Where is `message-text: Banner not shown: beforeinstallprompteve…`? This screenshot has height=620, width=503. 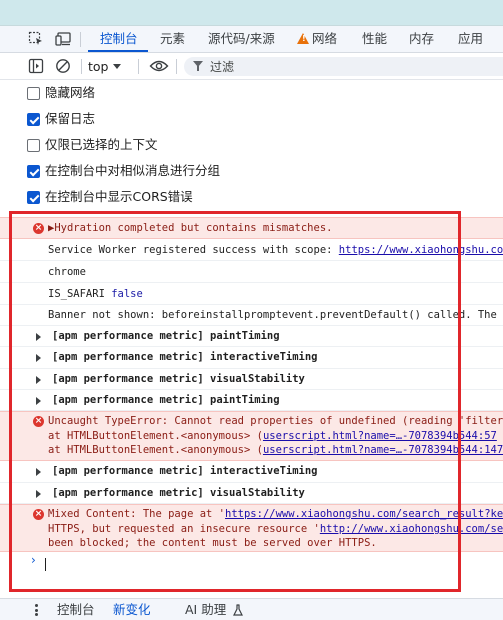
message-text: Banner not shown: beforeinstallprompteve… is located at coordinates (275, 315).